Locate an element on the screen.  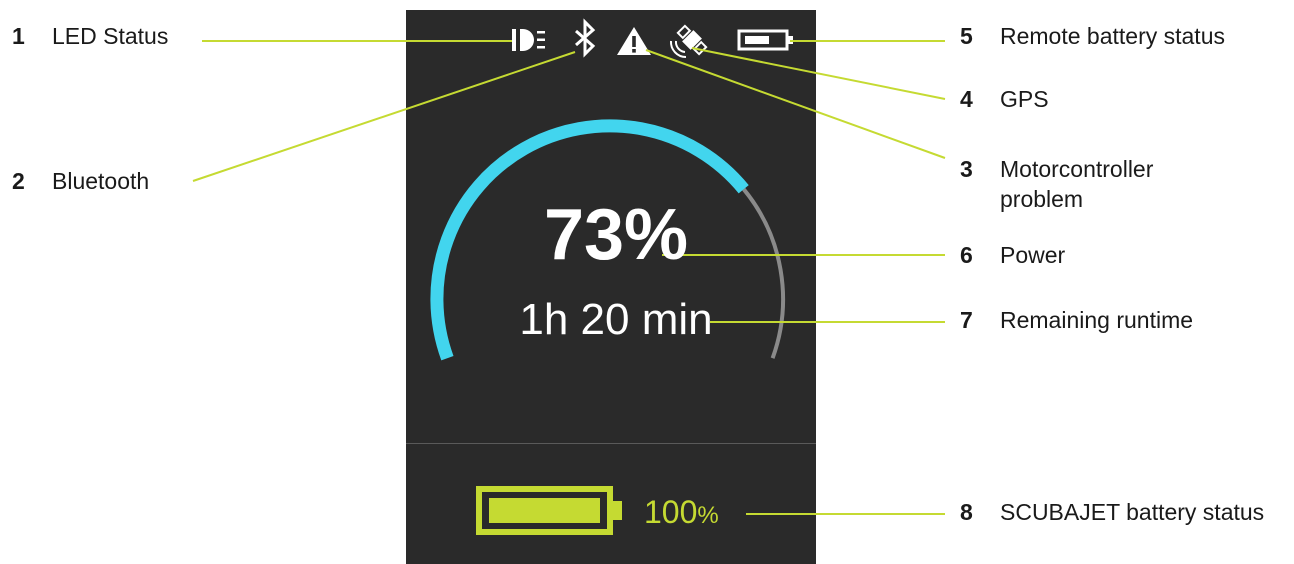
scubajet-battery-percent: 100% is located at coordinates (681, 514).